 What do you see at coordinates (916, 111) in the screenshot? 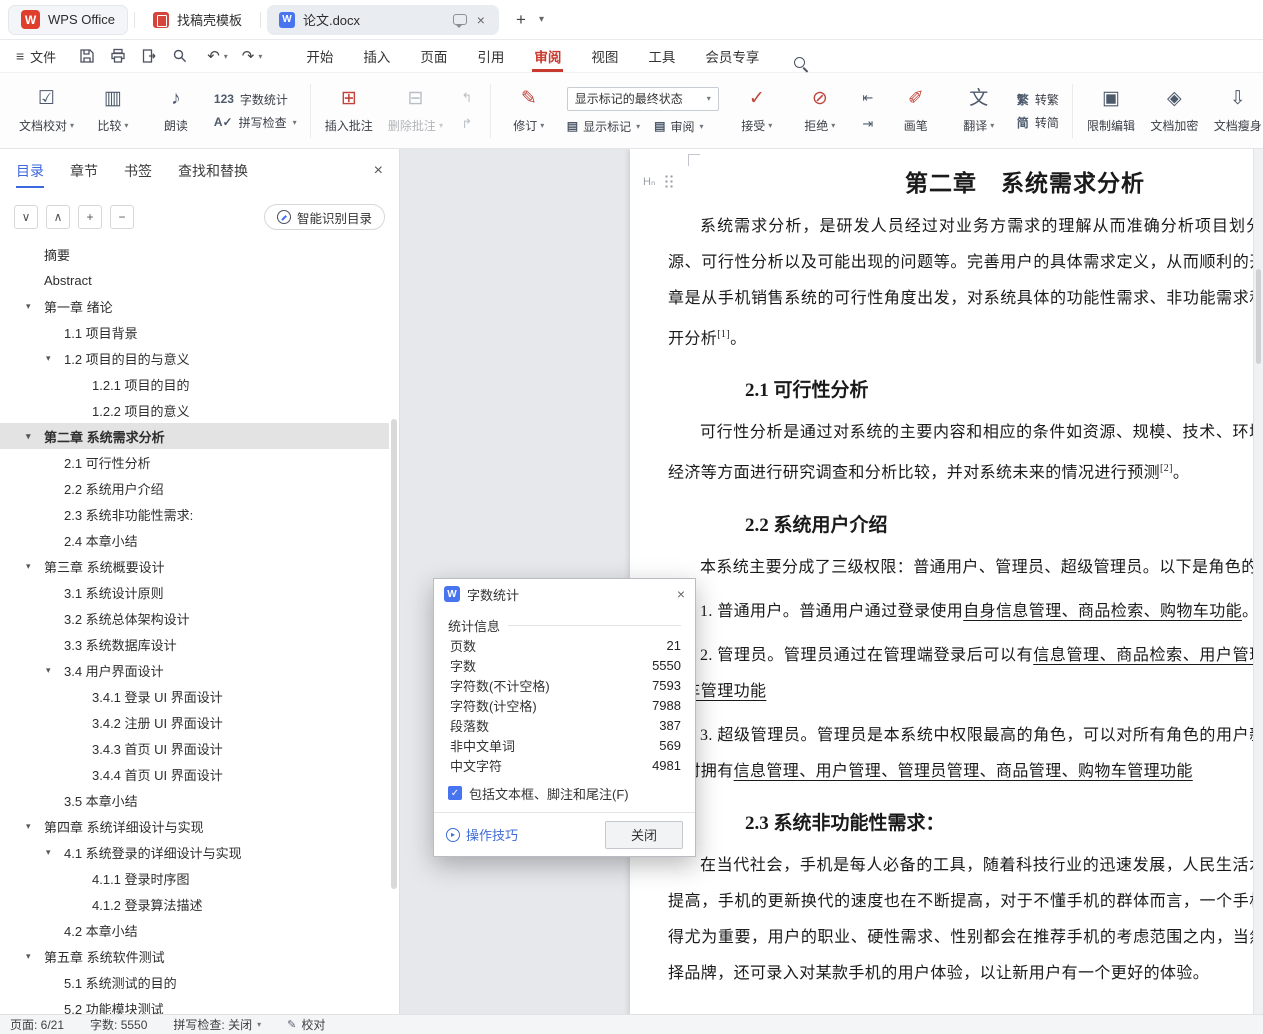
I see `ink-brush-button: ✐ 画笔` at bounding box center [916, 111].